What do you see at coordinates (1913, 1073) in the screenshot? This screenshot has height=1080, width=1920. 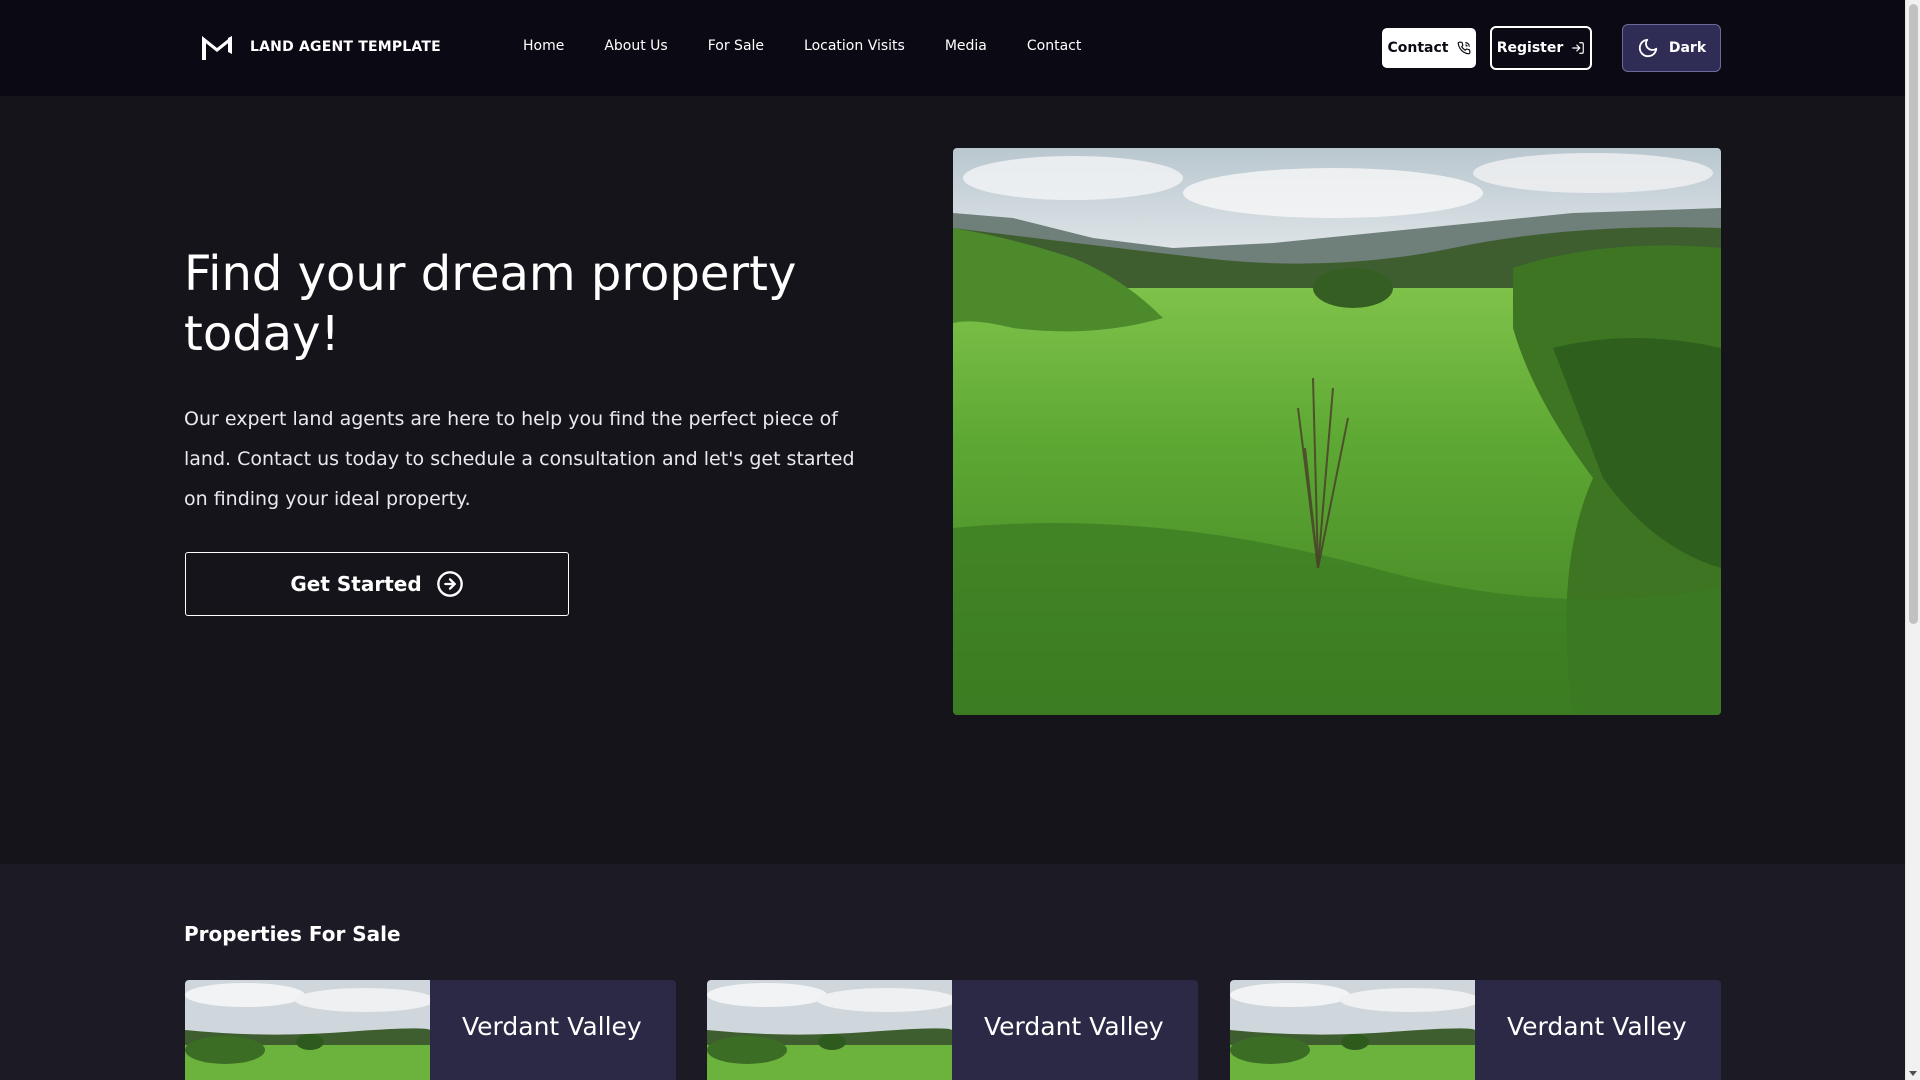 I see `scroll-down-arrow-icon` at bounding box center [1913, 1073].